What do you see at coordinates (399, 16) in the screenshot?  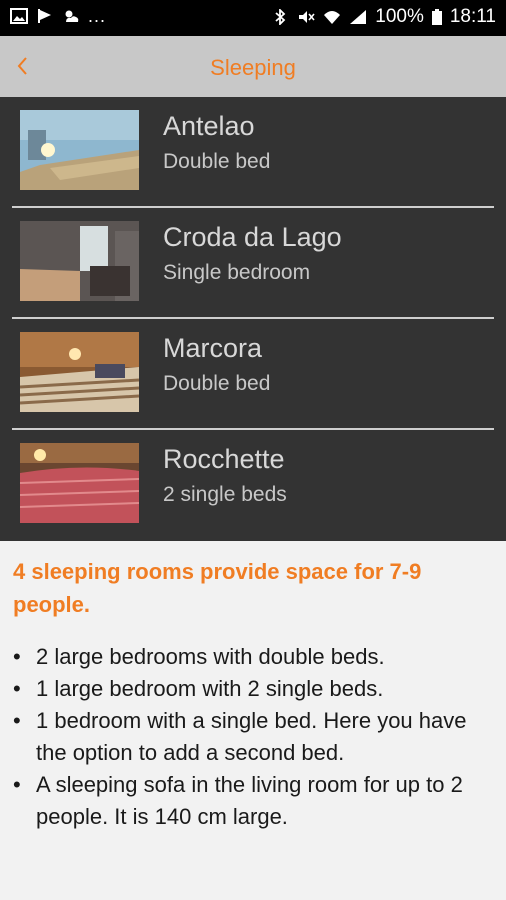 I see `battery-percent: 100%` at bounding box center [399, 16].